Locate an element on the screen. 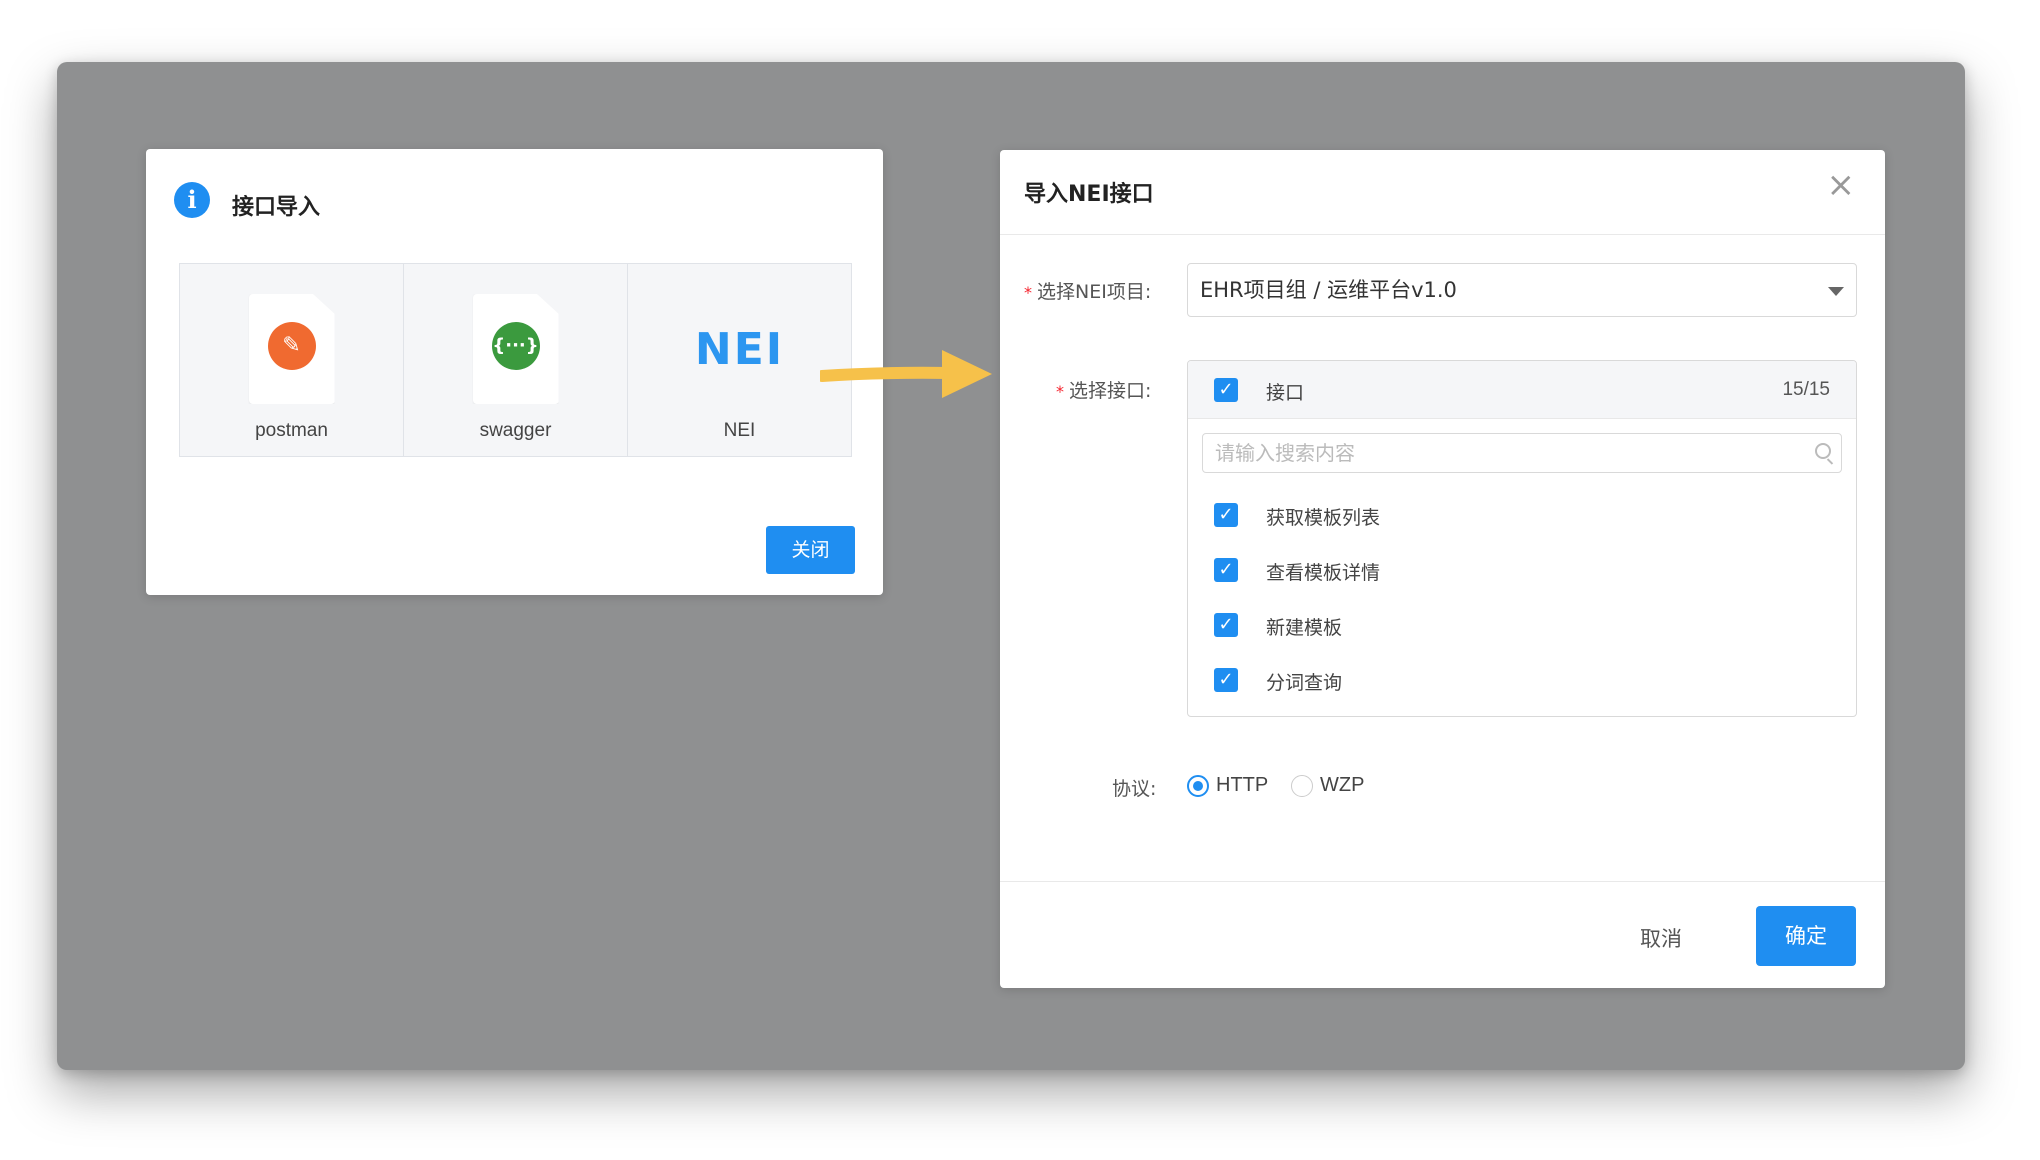 Image resolution: width=2040 pixels, height=1160 pixels. source-label: swagger is located at coordinates (515, 430).